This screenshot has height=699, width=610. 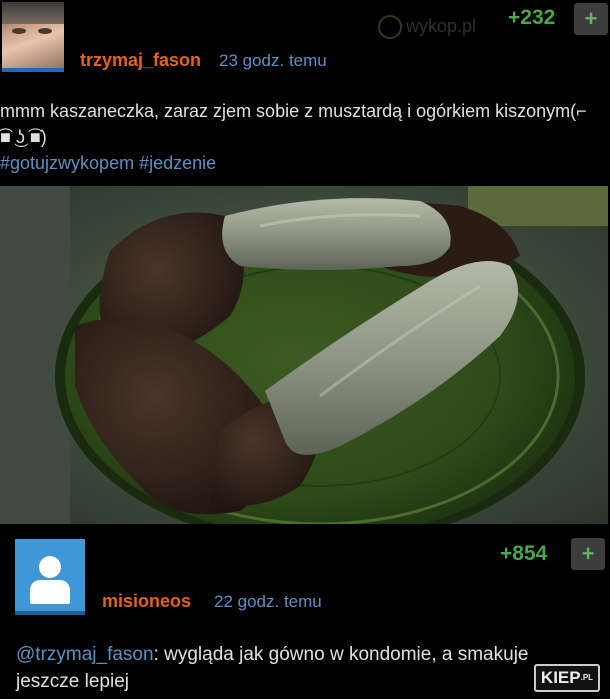 I want to click on entry-score: +232, so click(x=532, y=17).